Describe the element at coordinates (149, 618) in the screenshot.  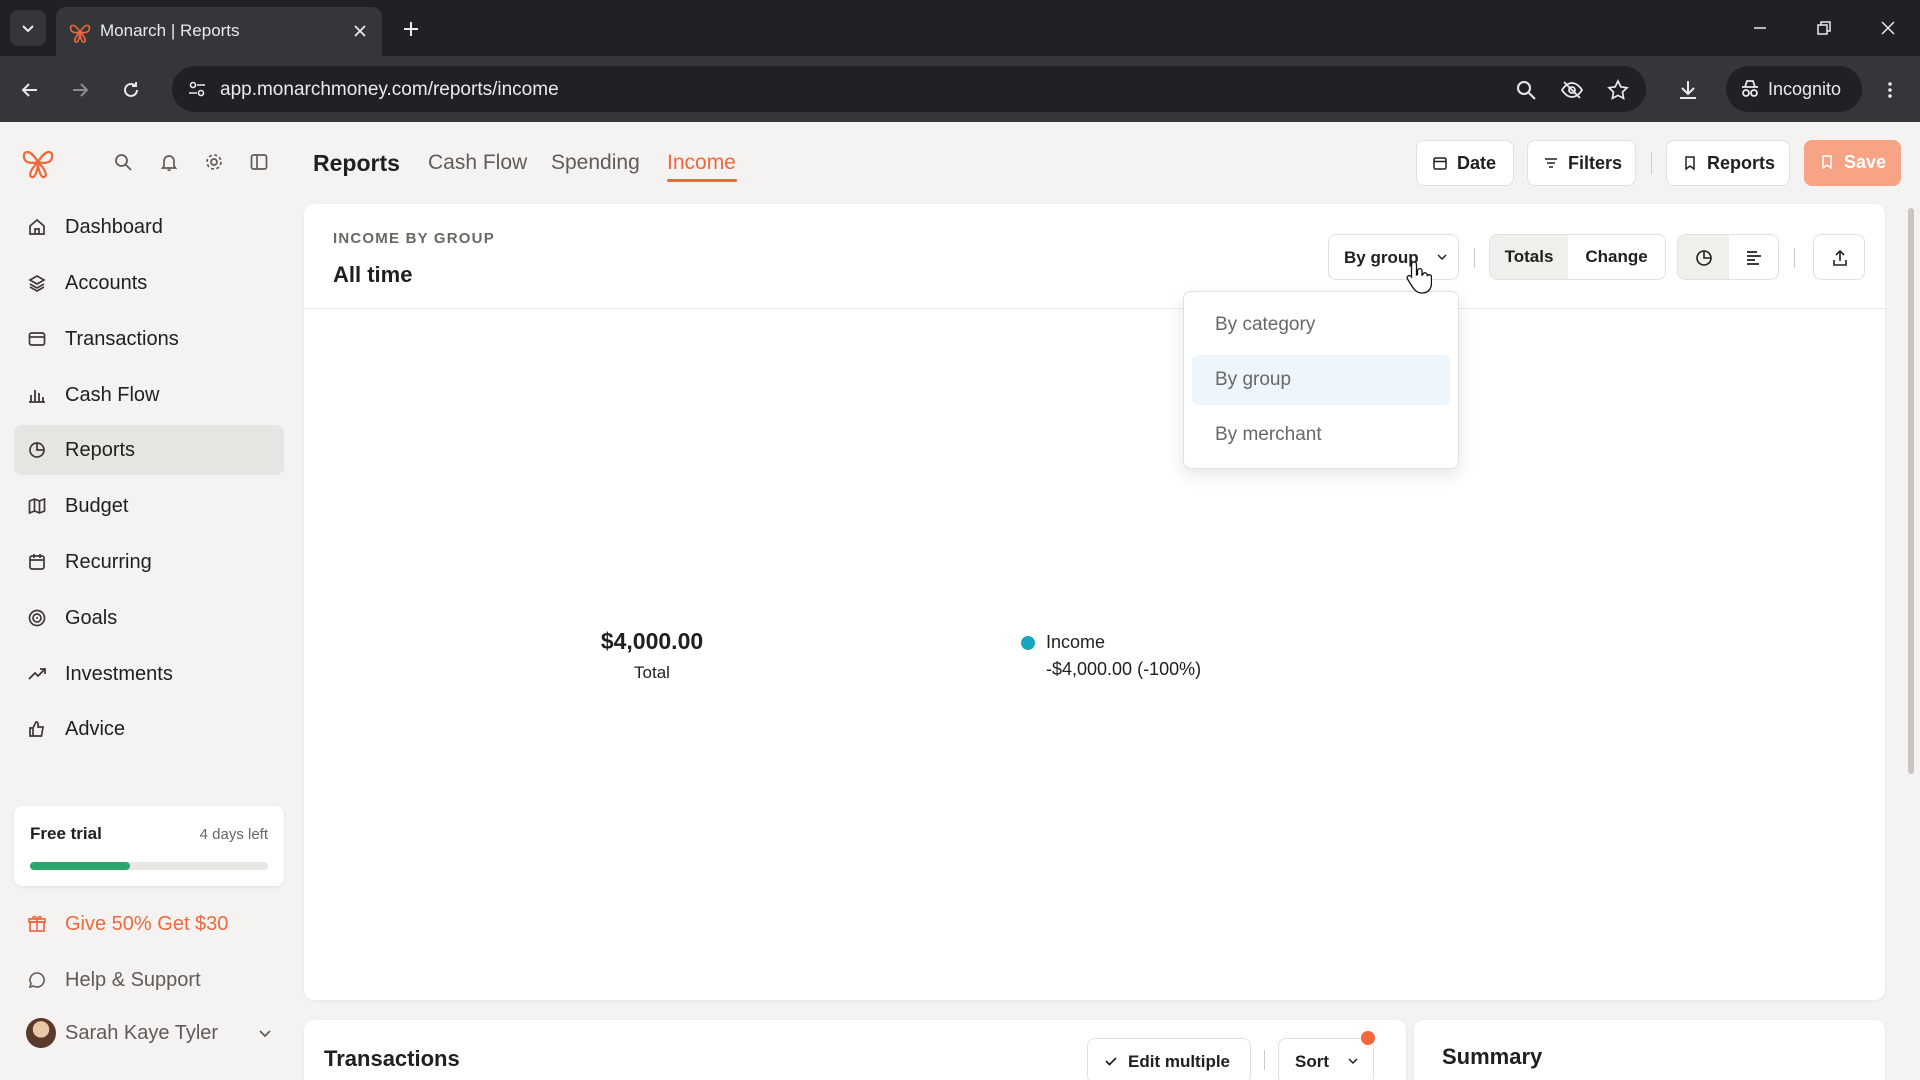
I see `sidebar-item-goals: Goals` at that location.